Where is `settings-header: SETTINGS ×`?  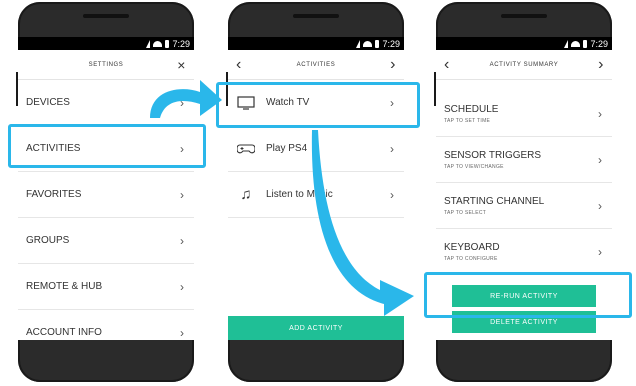
settings-header: SETTINGS × is located at coordinates (106, 65).